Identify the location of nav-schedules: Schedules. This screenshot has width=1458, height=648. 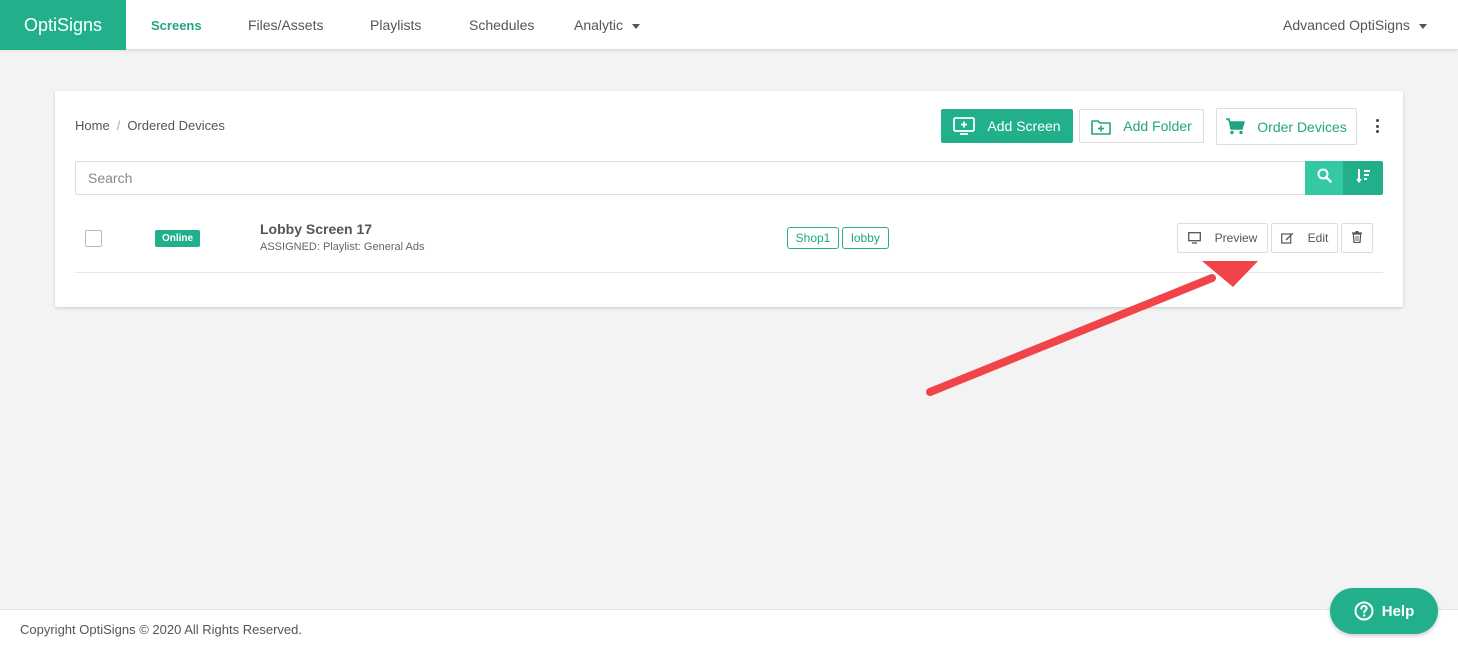
(501, 25).